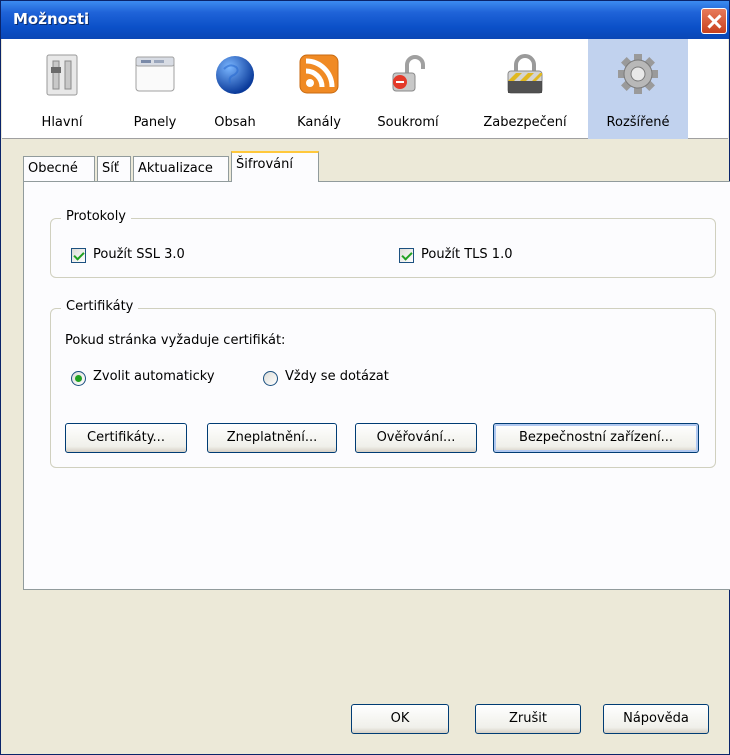  Describe the element at coordinates (96, 216) in the screenshot. I see `protocols-legend: Protokoly` at that location.